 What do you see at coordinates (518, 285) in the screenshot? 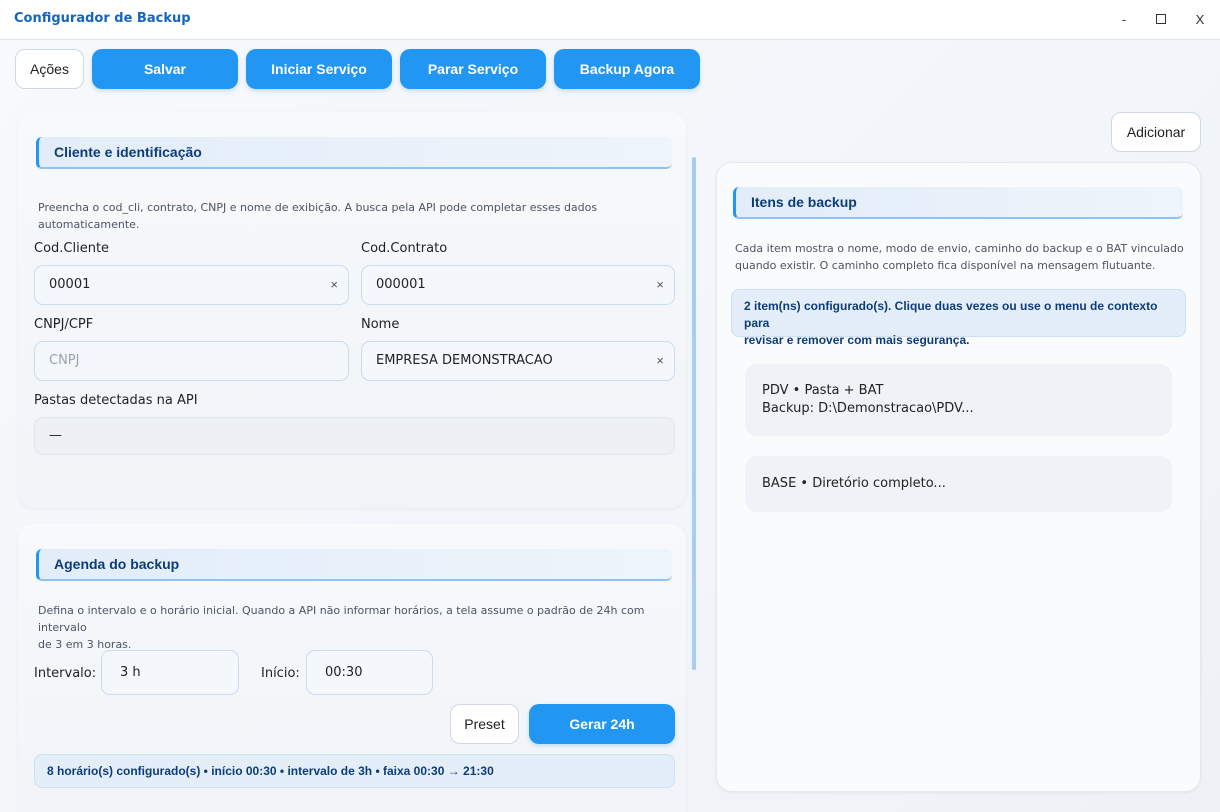
I see `cod-contrato-input: 000001 ×` at bounding box center [518, 285].